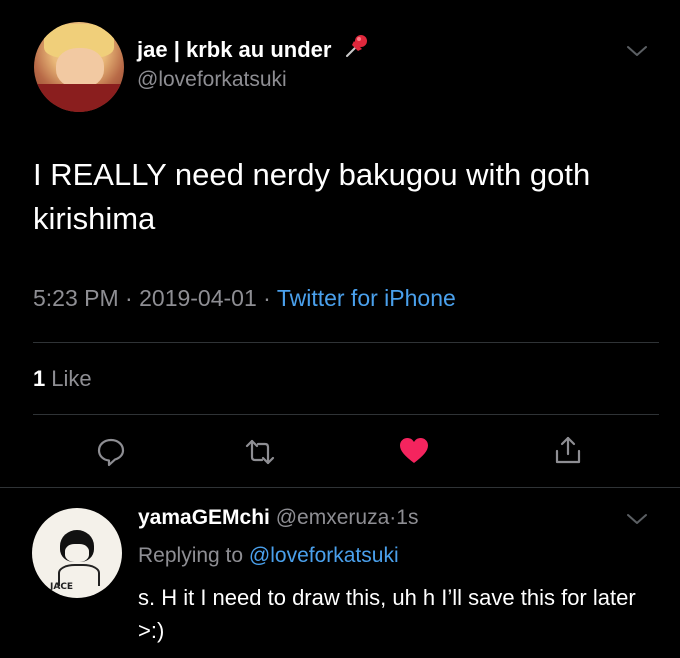  What do you see at coordinates (71, 378) in the screenshot?
I see `like-label: Like` at bounding box center [71, 378].